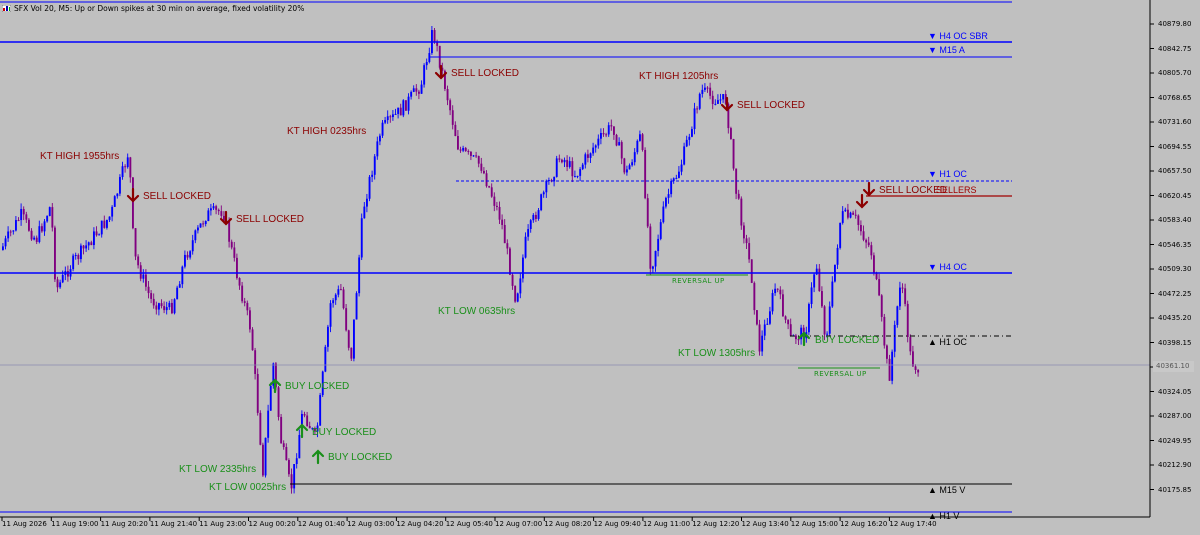 Image resolution: width=1200 pixels, height=535 pixels. Describe the element at coordinates (1175, 318) in the screenshot. I see `price-tick-label: 40435.20` at that location.